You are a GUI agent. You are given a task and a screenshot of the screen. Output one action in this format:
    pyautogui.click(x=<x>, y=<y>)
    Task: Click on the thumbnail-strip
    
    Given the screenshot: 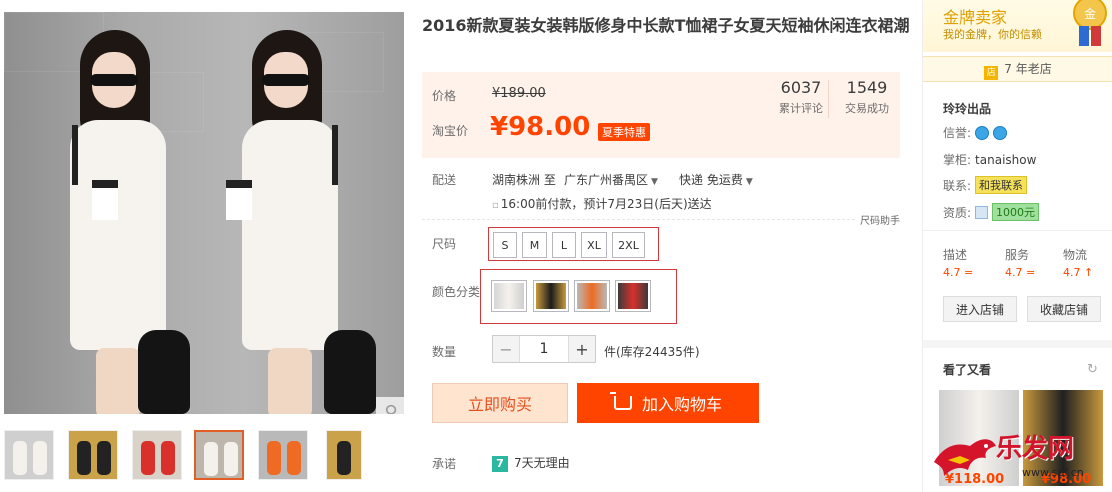 What is the action you would take?
    pyautogui.click(x=204, y=457)
    